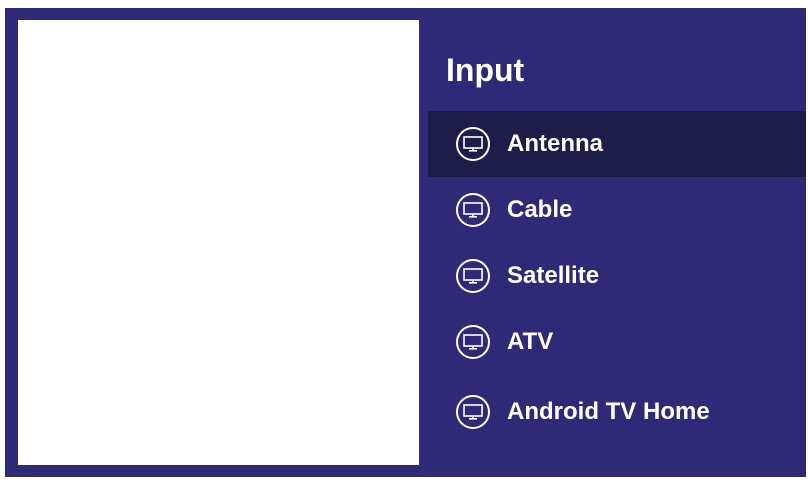 This screenshot has width=809, height=481. Describe the element at coordinates (530, 341) in the screenshot. I see `input-item-label: ATV` at that location.